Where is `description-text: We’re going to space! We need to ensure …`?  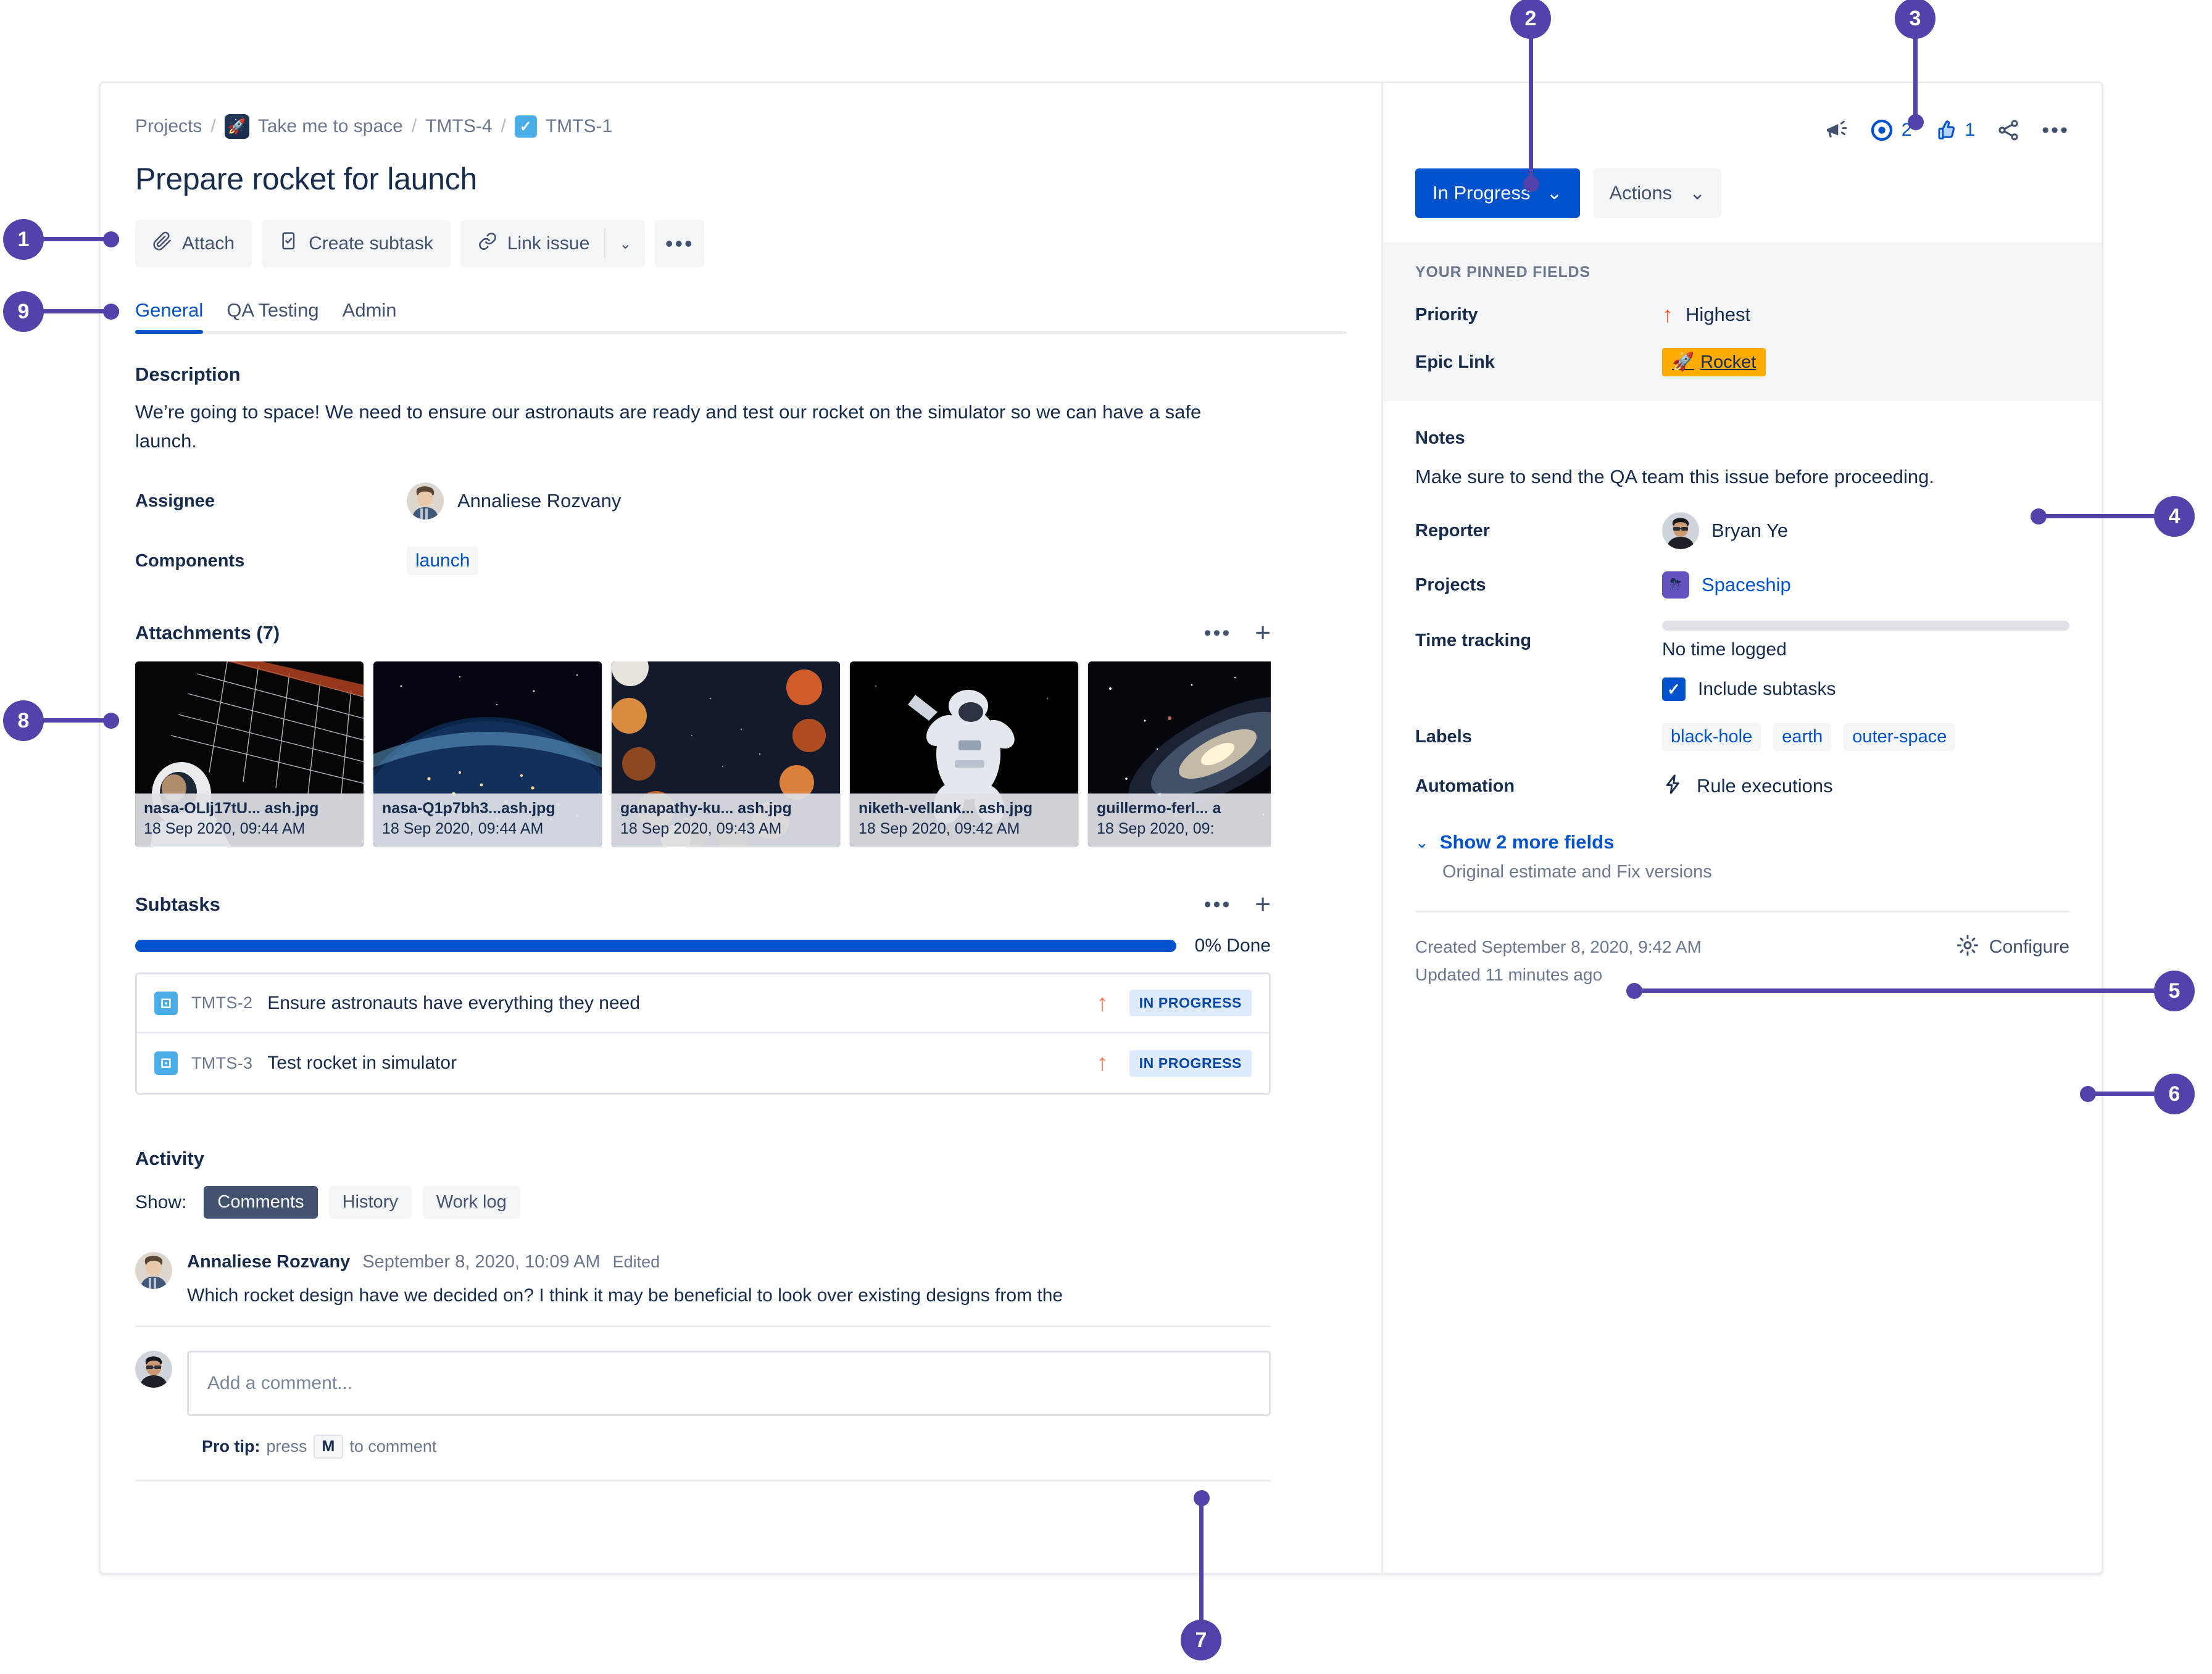 description-text: We’re going to space! We need to ensure … is located at coordinates (690, 426).